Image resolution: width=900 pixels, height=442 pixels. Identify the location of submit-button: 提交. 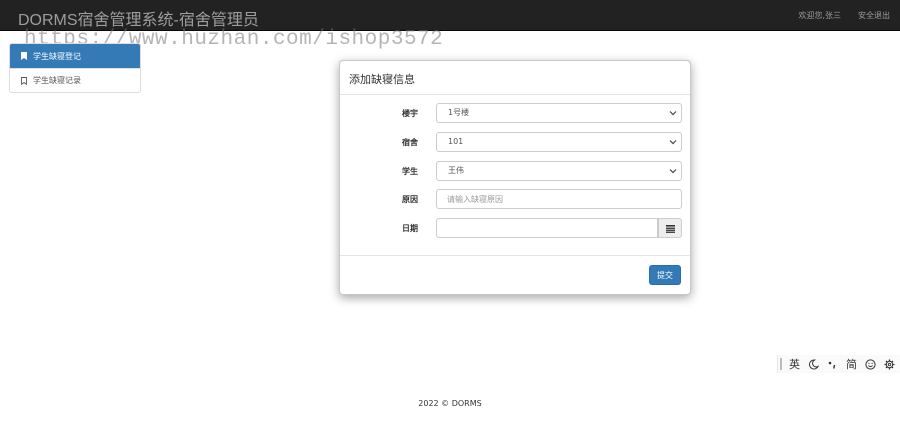
(665, 275).